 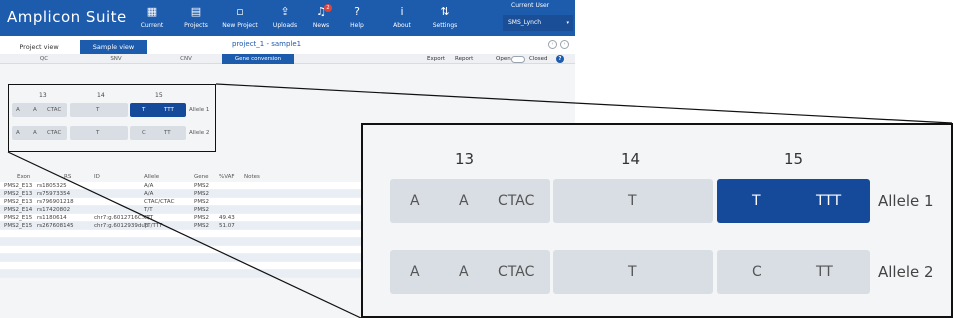 What do you see at coordinates (793, 201) in the screenshot?
I see `zoom-allele1-pos15-cell: T TTT` at bounding box center [793, 201].